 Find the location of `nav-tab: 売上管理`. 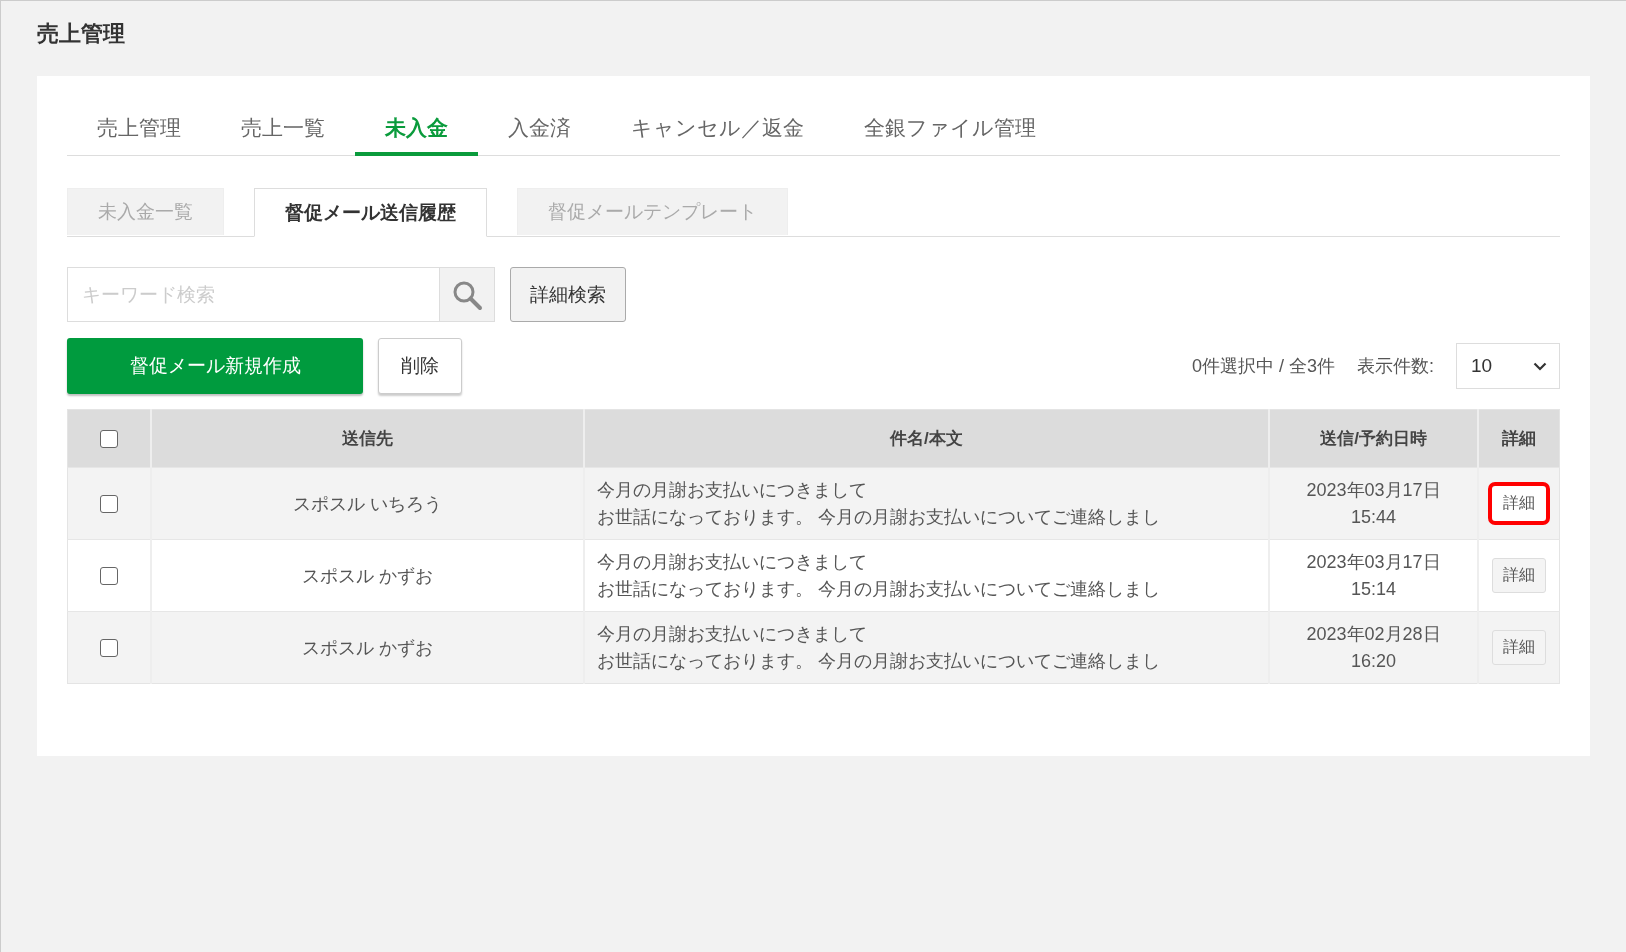

nav-tab: 売上管理 is located at coordinates (139, 135).